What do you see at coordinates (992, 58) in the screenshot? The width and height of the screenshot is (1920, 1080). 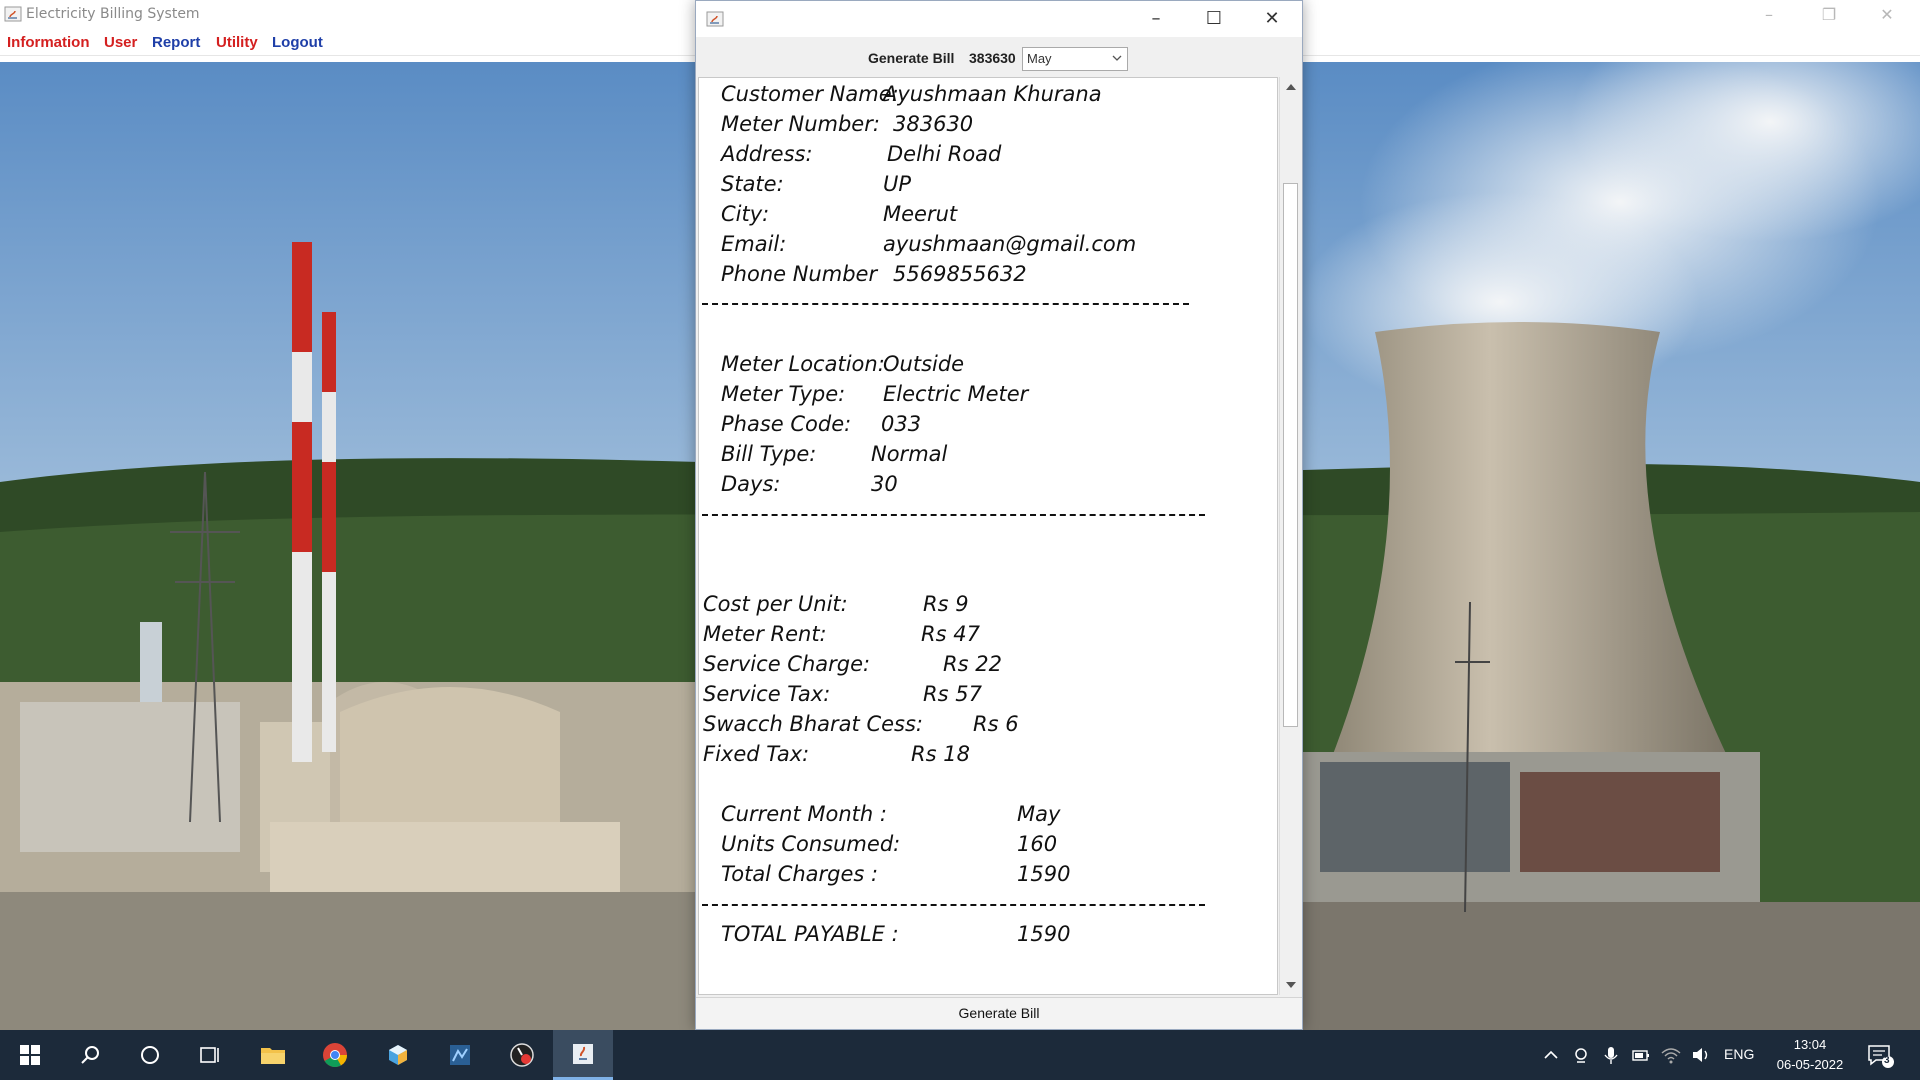 I see `meter-number-label: 383630` at bounding box center [992, 58].